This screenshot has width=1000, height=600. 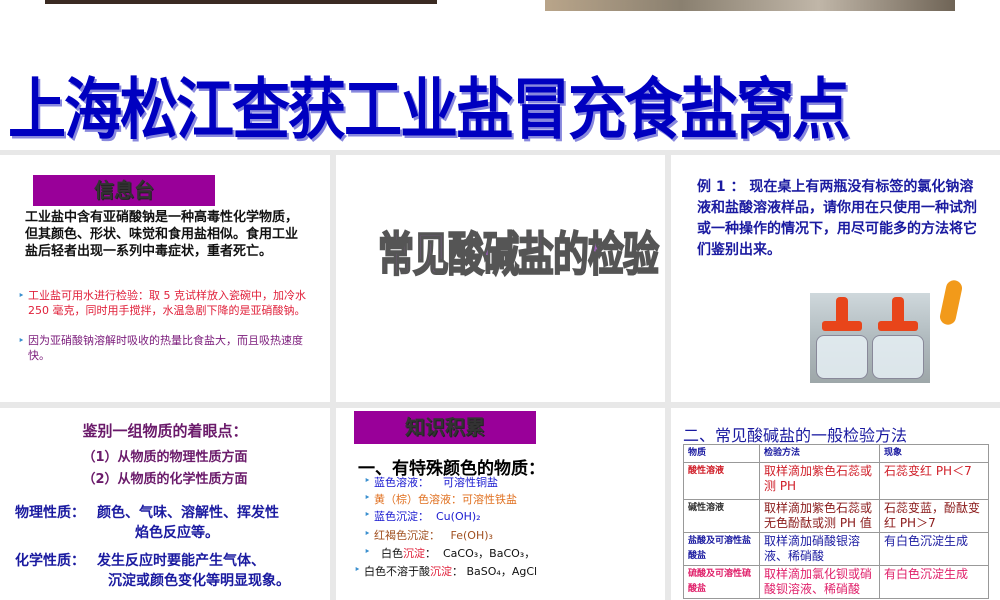 I want to click on points-item: （2）从物质的化学性质方面, so click(x=165, y=479).